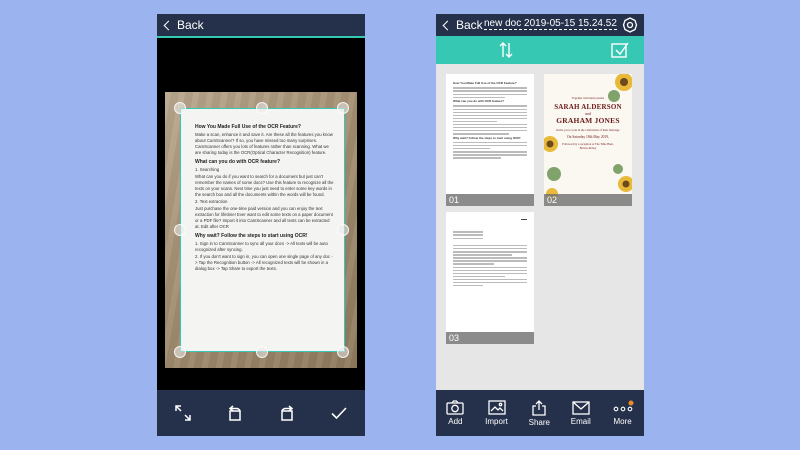 The image size is (800, 450). Describe the element at coordinates (623, 413) in the screenshot. I see `more-button: More` at that location.